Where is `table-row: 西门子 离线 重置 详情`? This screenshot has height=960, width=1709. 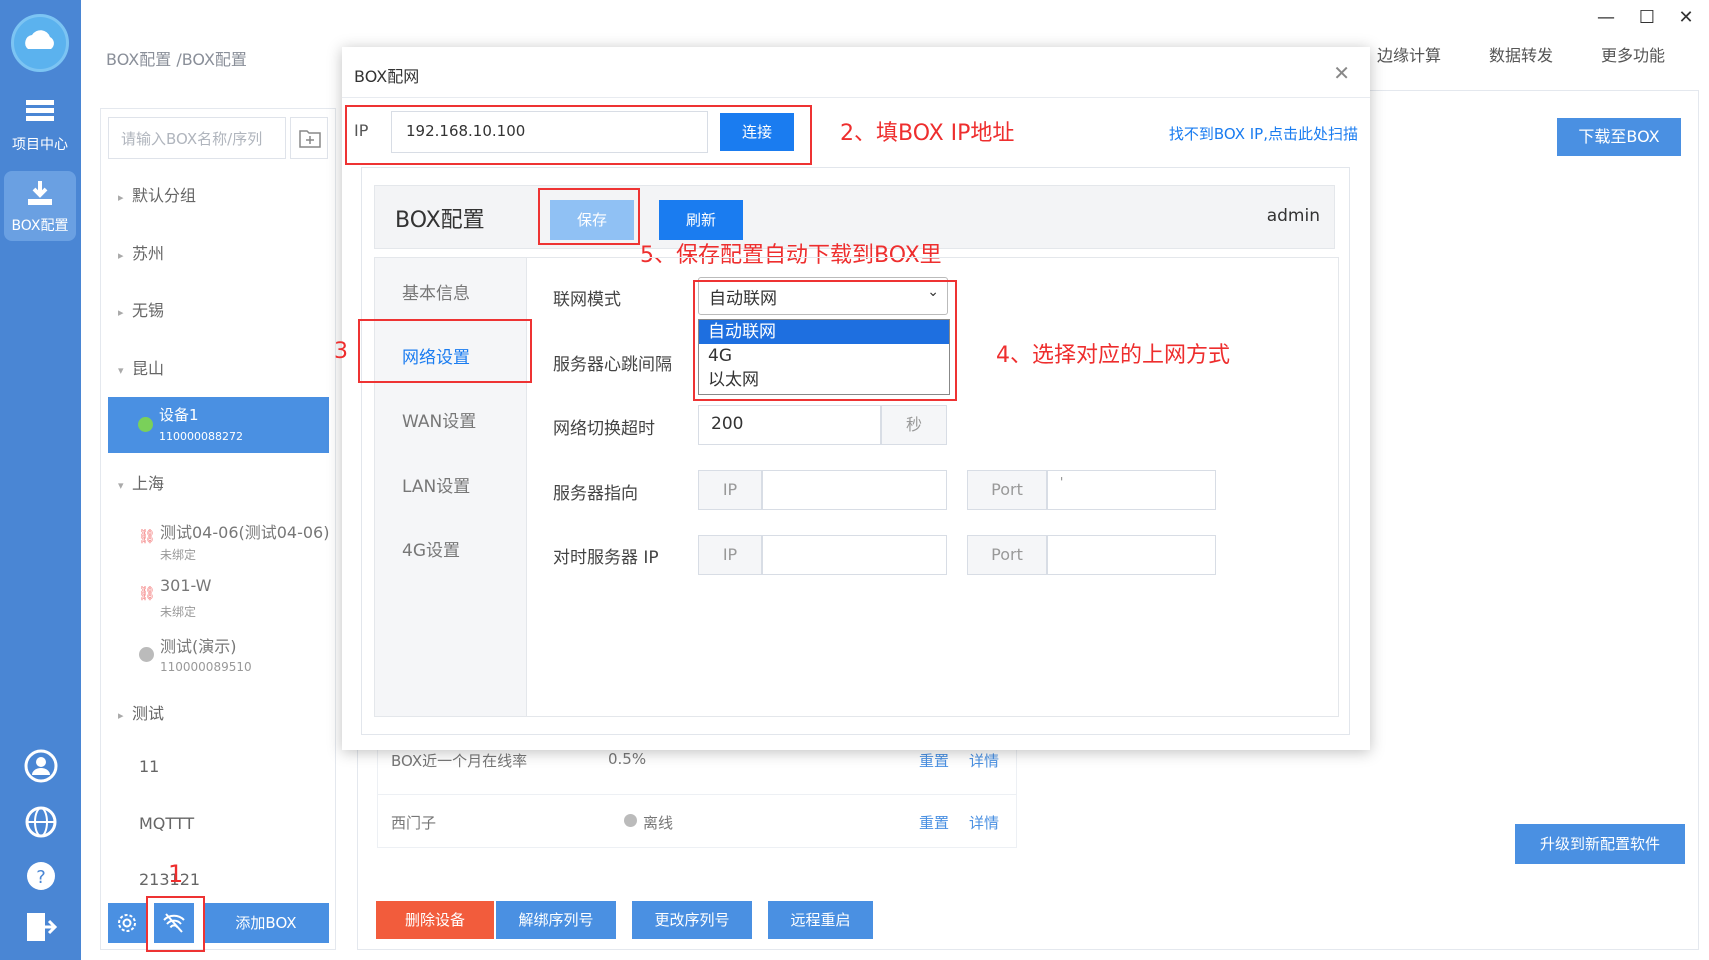 table-row: 西门子 离线 重置 详情 is located at coordinates (697, 821).